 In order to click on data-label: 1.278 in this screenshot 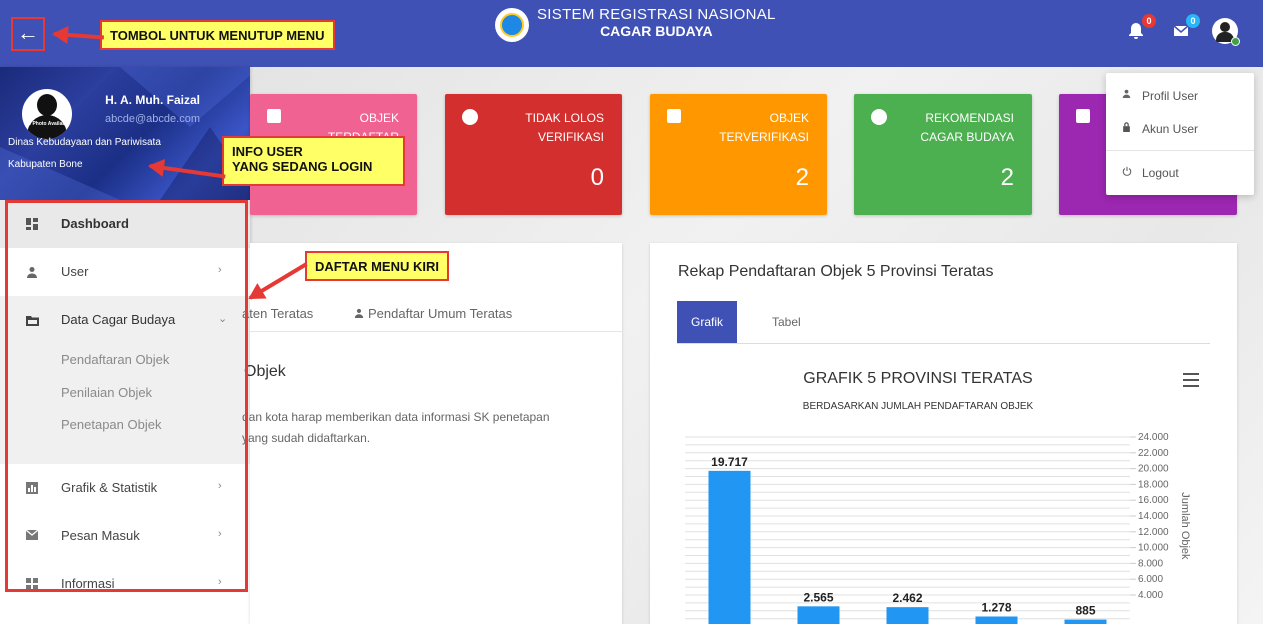, I will do `click(996, 608)`.